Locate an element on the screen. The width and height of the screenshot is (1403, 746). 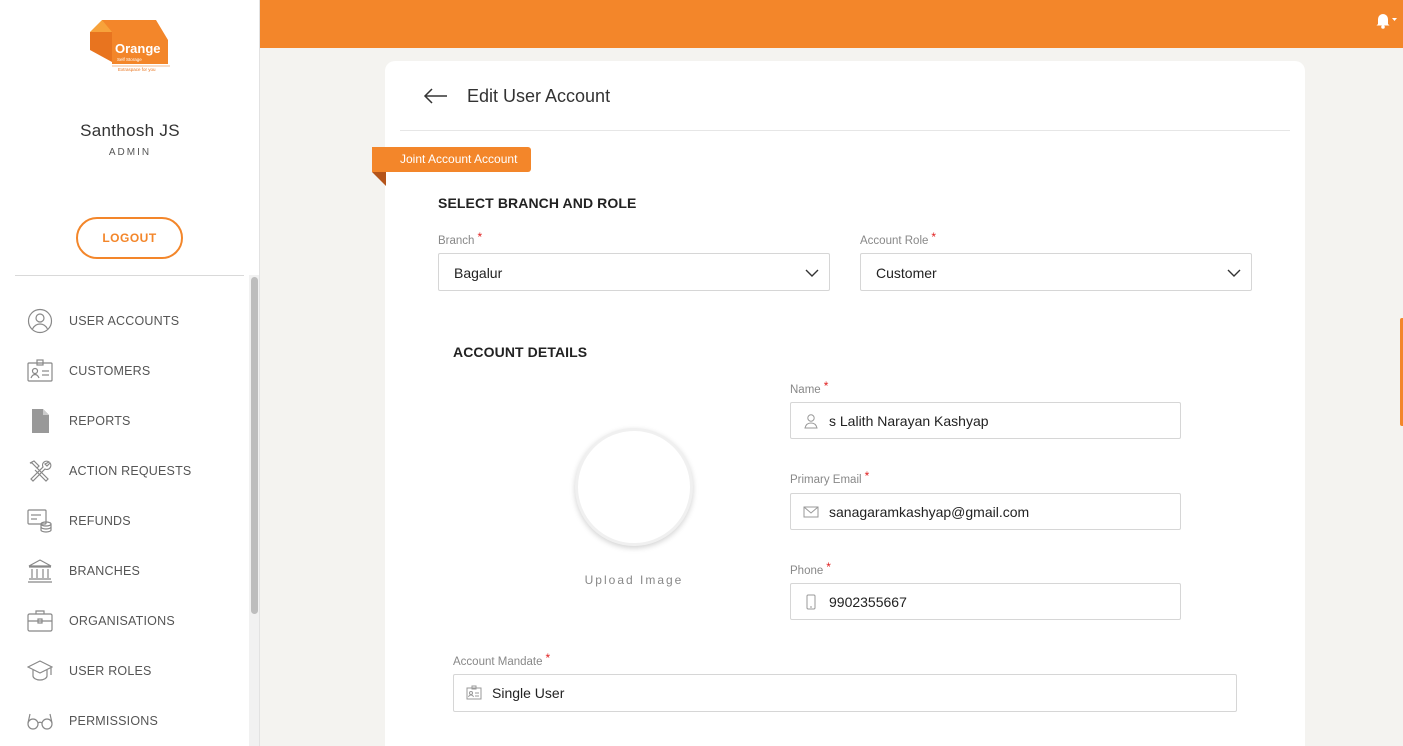
briefcase-icon is located at coordinates (40, 621).